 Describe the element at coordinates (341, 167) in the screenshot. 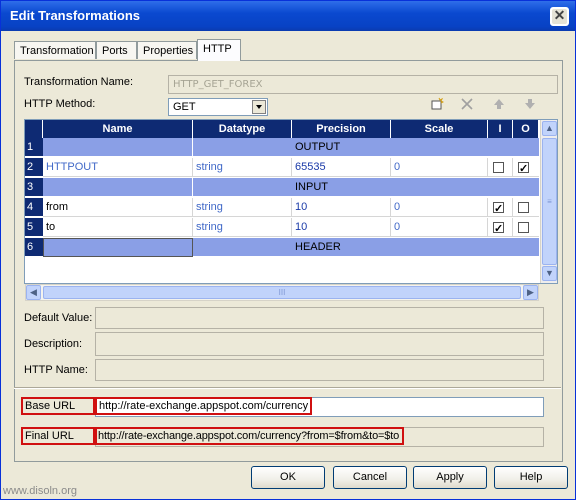

I see `precision-cell: 65535` at that location.